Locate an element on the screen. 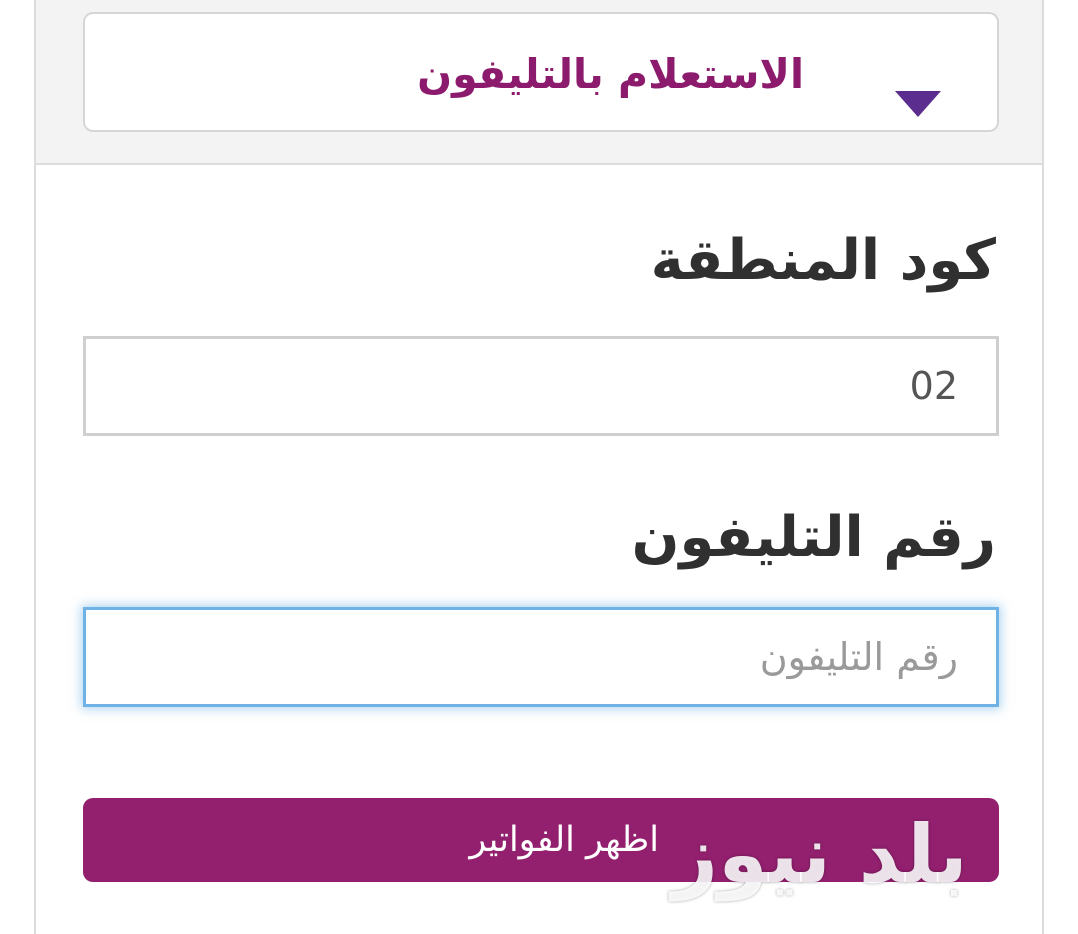 Image resolution: width=1078 pixels, height=934 pixels. inquiry-method-dropdown: الاستعلام بالتليفون is located at coordinates (541, 72).